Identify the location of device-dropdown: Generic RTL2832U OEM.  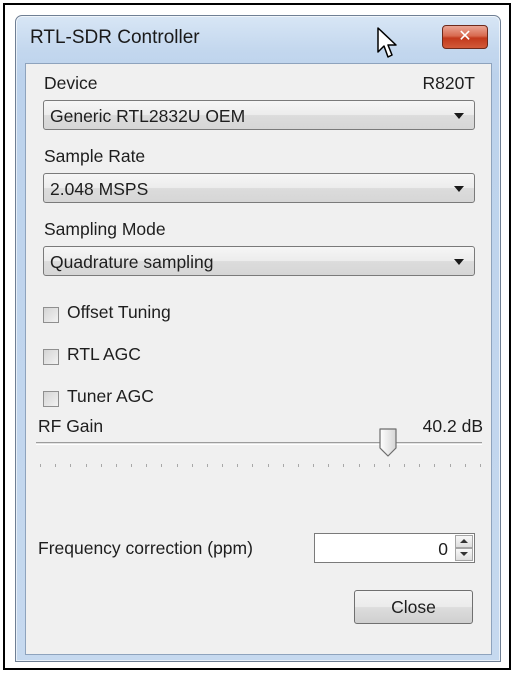
(259, 115).